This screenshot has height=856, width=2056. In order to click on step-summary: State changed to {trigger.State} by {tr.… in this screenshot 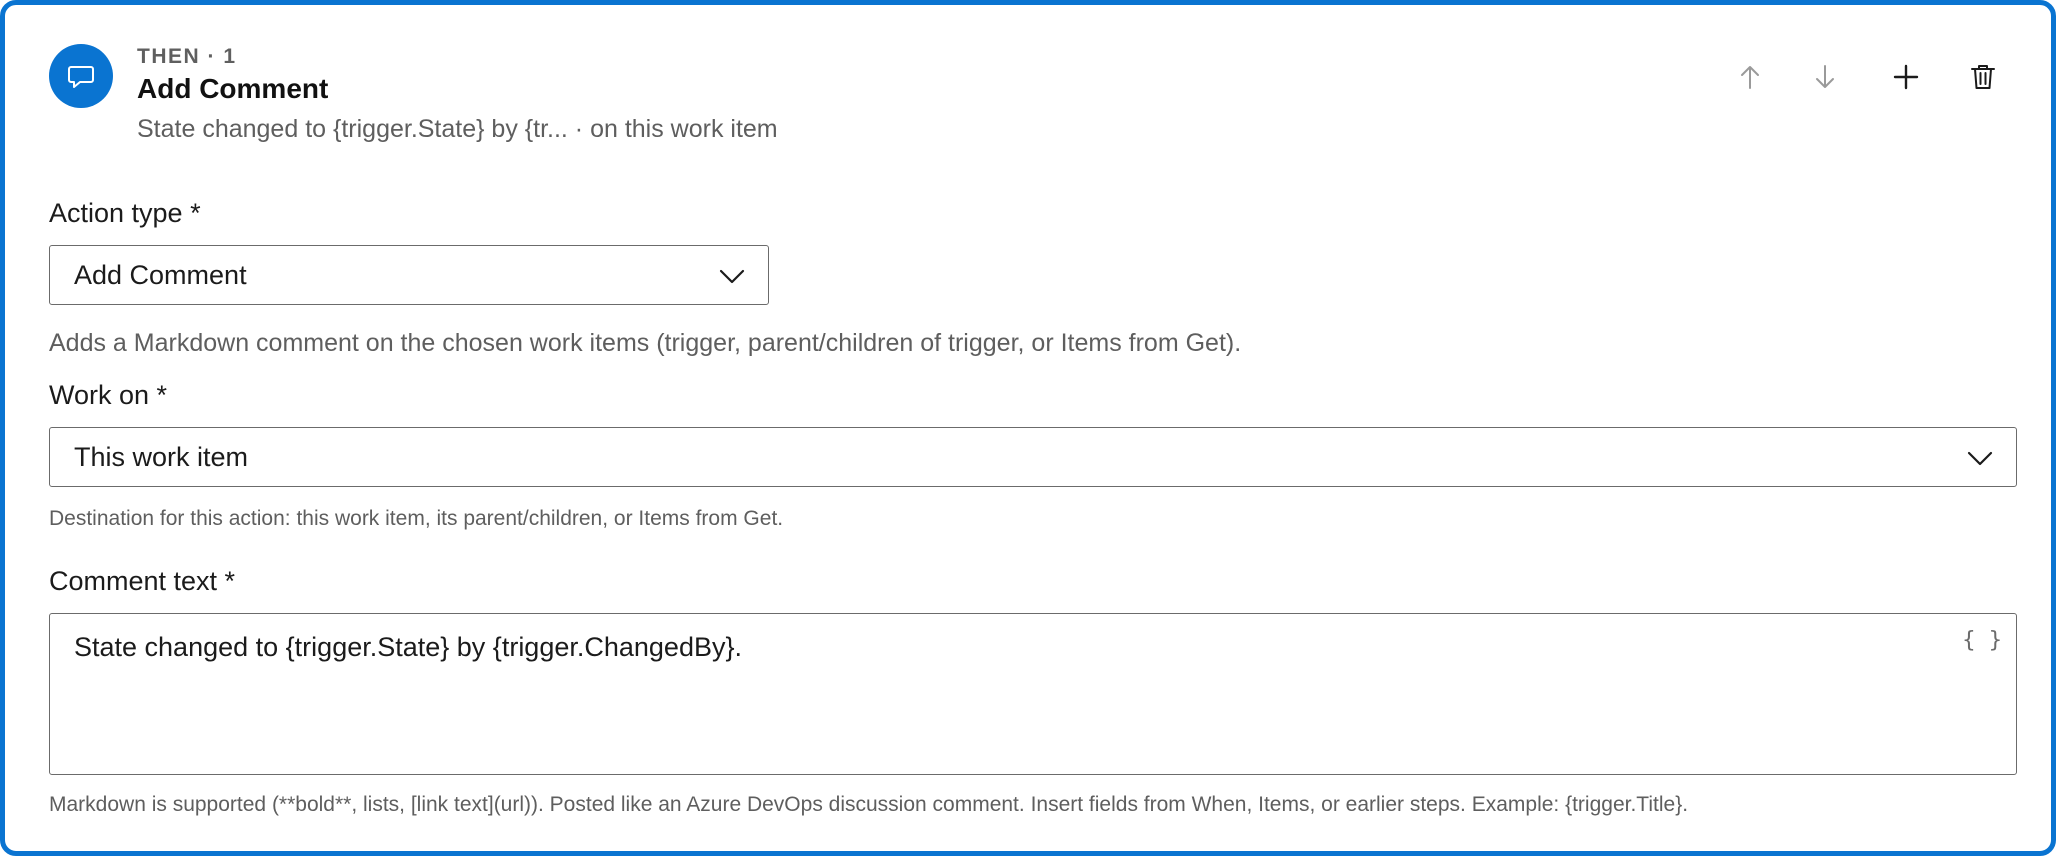, I will do `click(457, 129)`.